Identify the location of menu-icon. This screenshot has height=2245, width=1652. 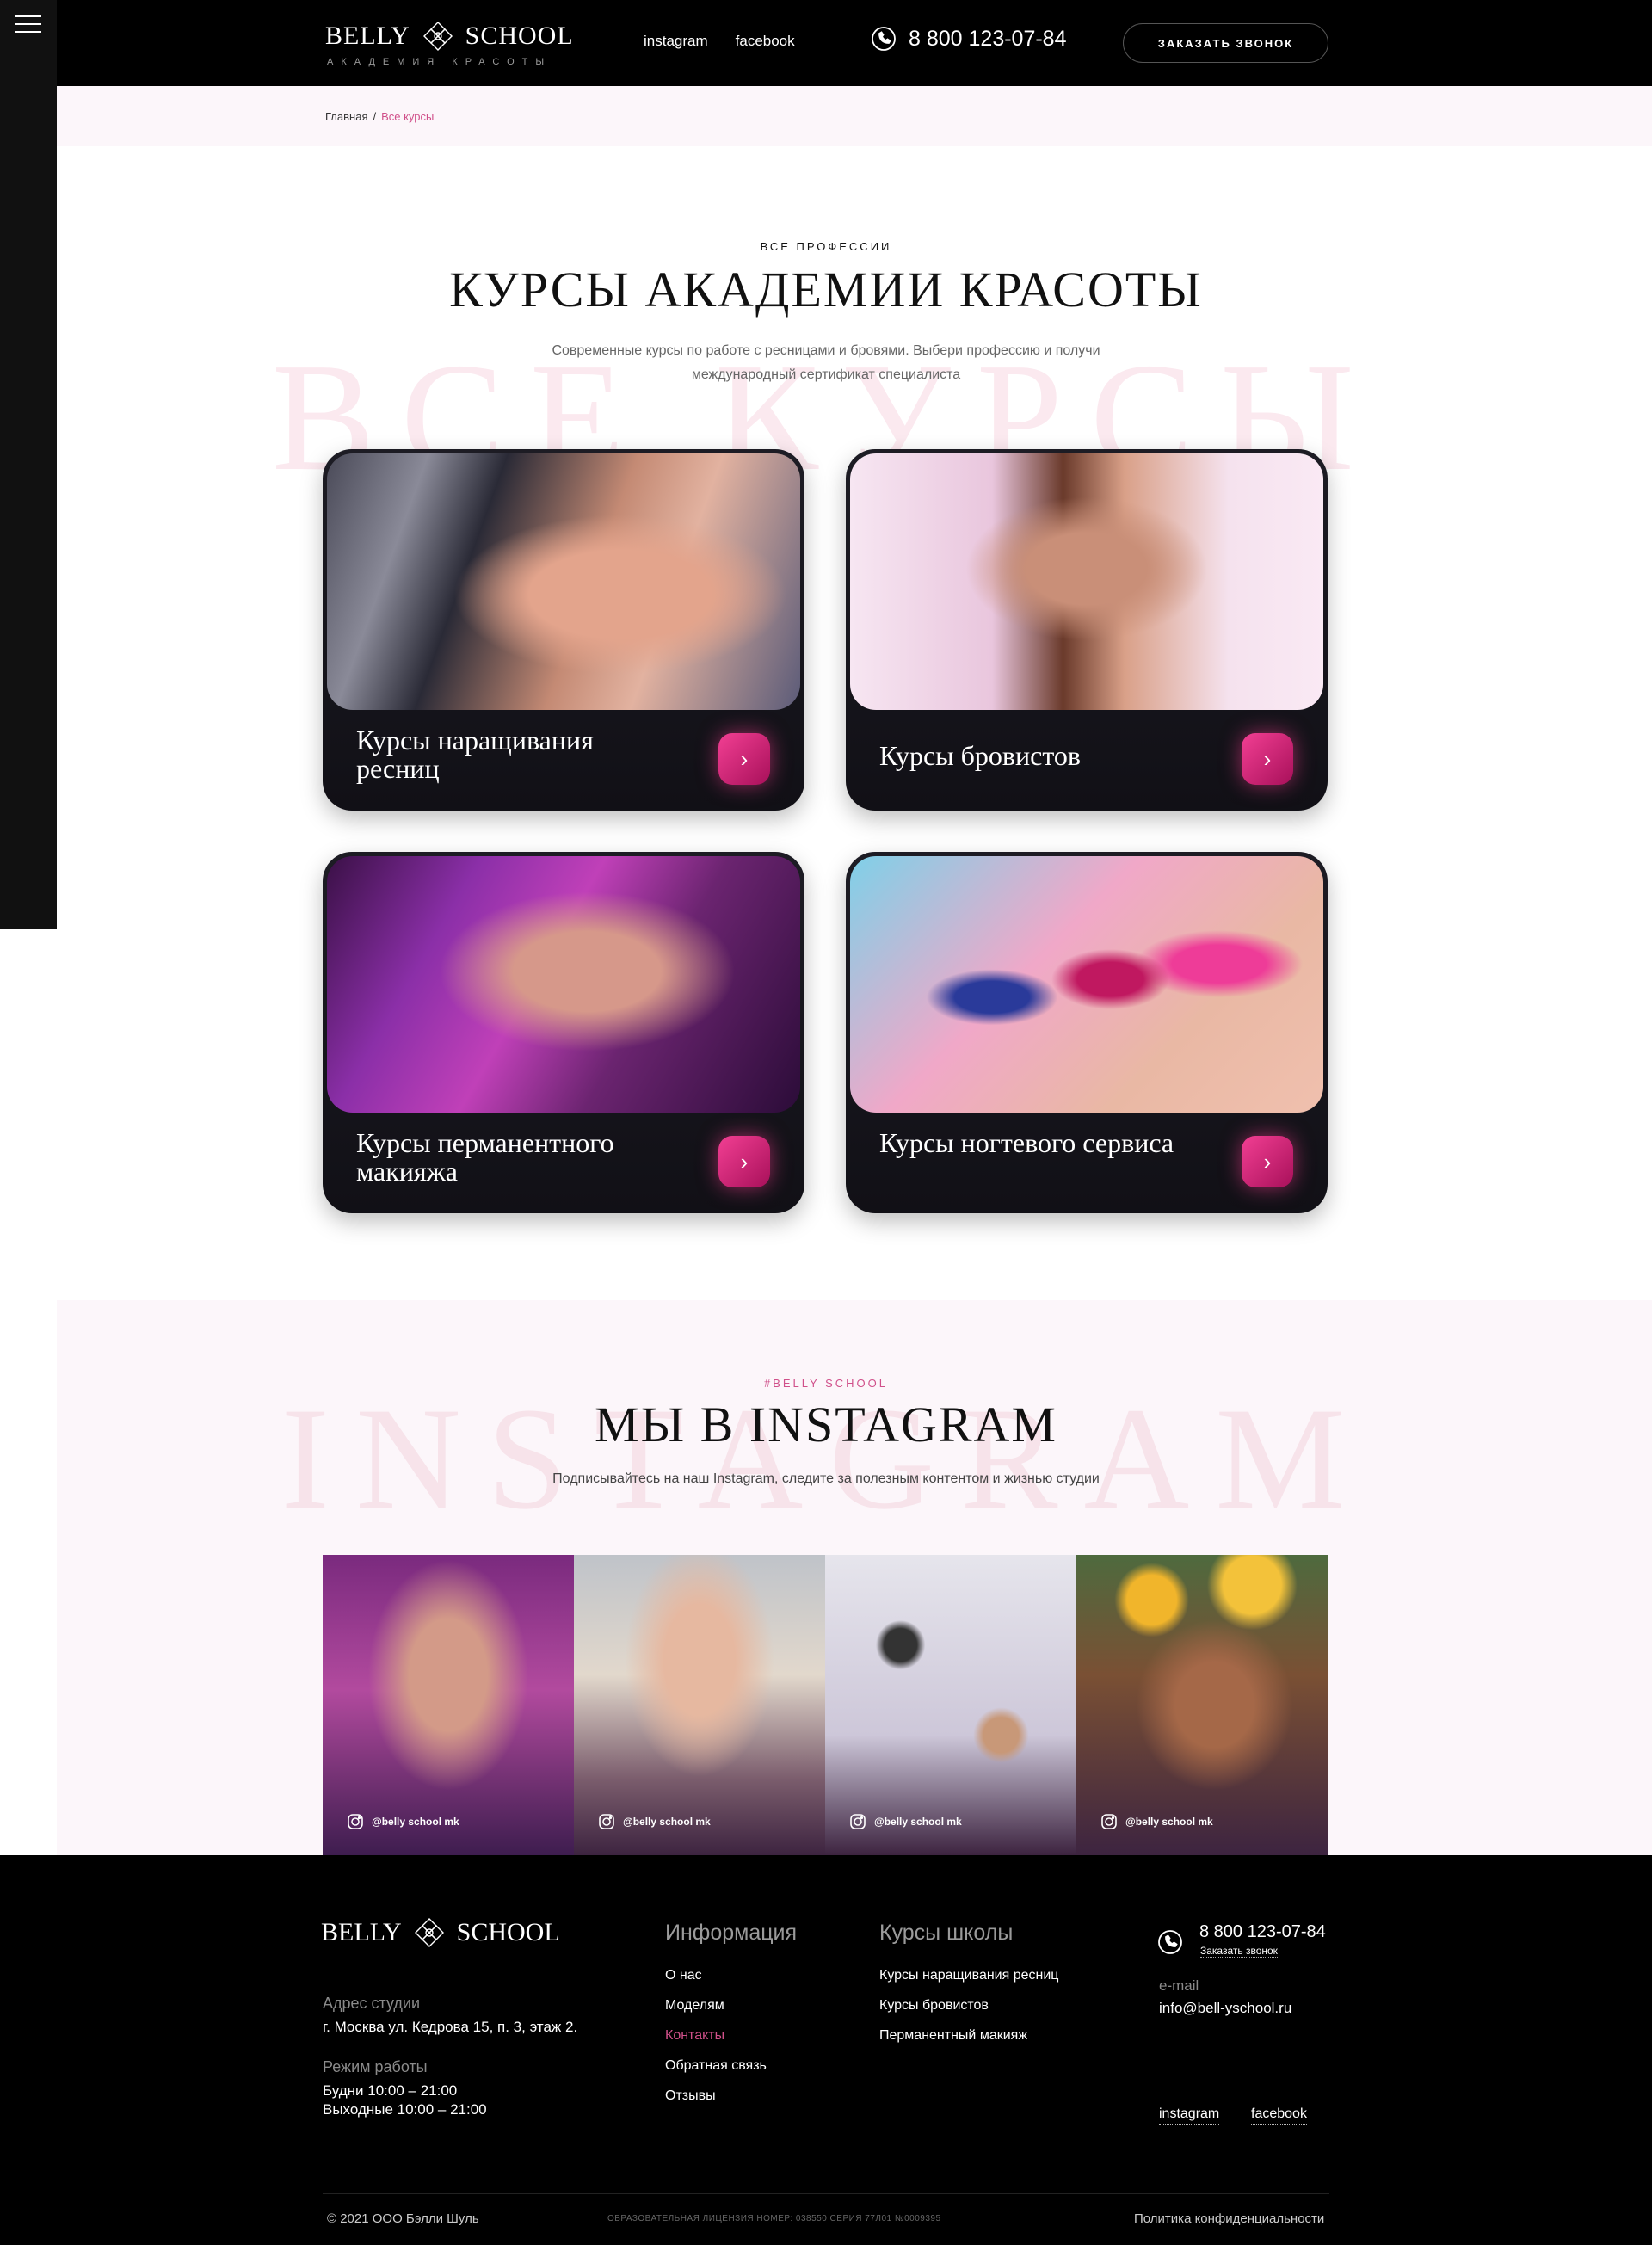
(28, 24).